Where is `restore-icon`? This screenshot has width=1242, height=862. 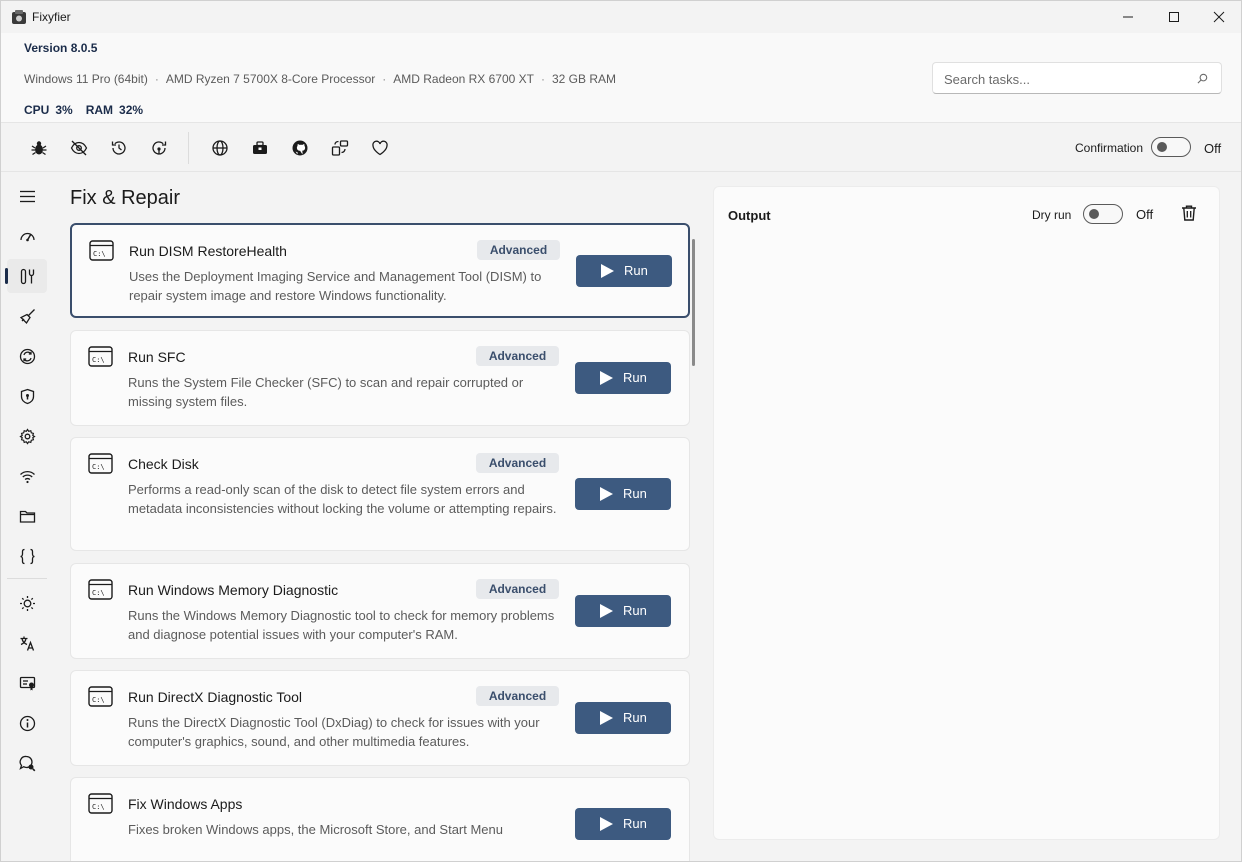
restore-icon is located at coordinates (159, 148).